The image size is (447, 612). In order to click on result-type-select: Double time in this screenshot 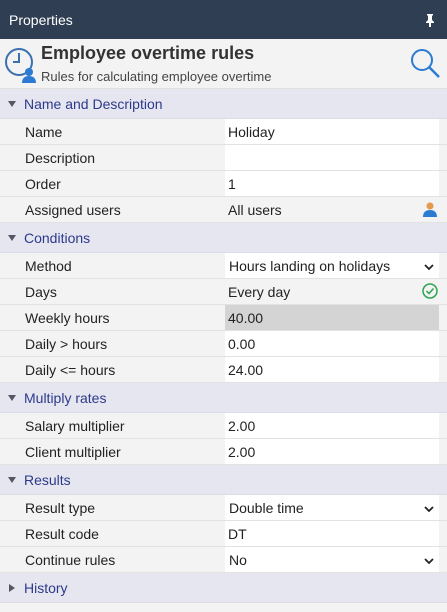, I will do `click(332, 507)`.